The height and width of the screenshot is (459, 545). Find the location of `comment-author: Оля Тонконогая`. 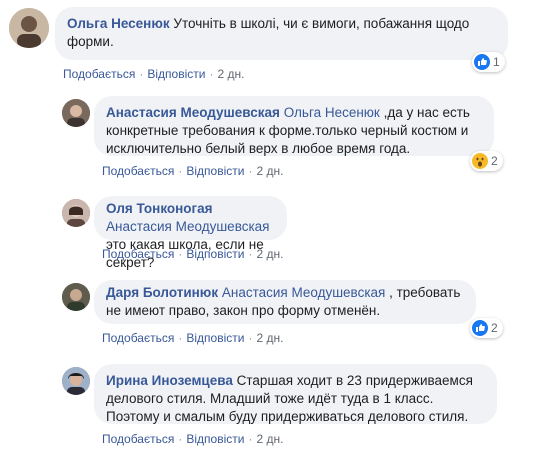

comment-author: Оля Тонконогая is located at coordinates (159, 208).